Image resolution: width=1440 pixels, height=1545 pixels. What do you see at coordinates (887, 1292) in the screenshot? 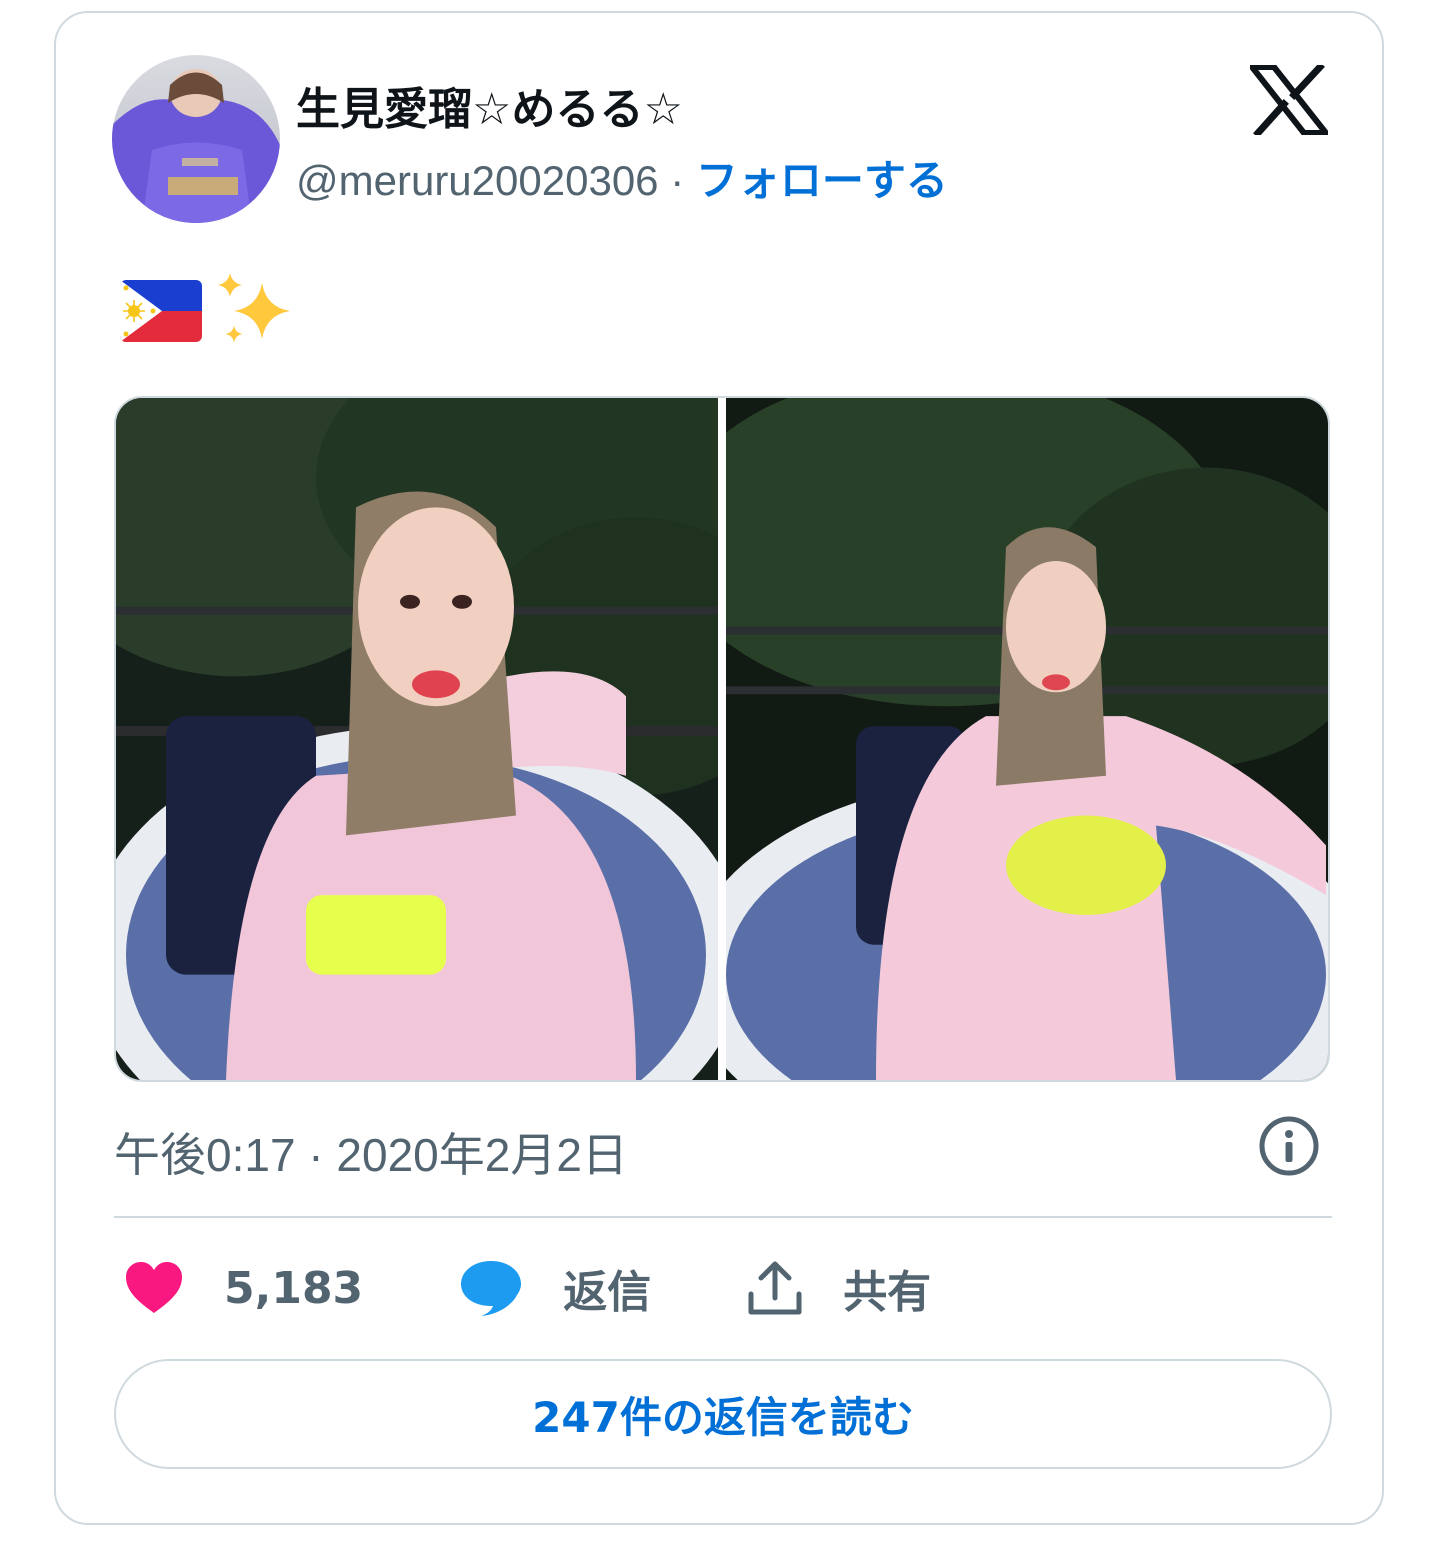
I see `share-label: 共有` at bounding box center [887, 1292].